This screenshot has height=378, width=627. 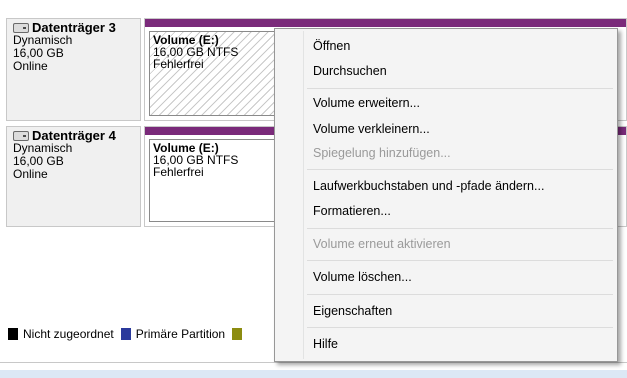 What do you see at coordinates (213, 180) in the screenshot?
I see `volume-box: Volume (E:) 16,00 GB NTFS Fehlerfrei` at bounding box center [213, 180].